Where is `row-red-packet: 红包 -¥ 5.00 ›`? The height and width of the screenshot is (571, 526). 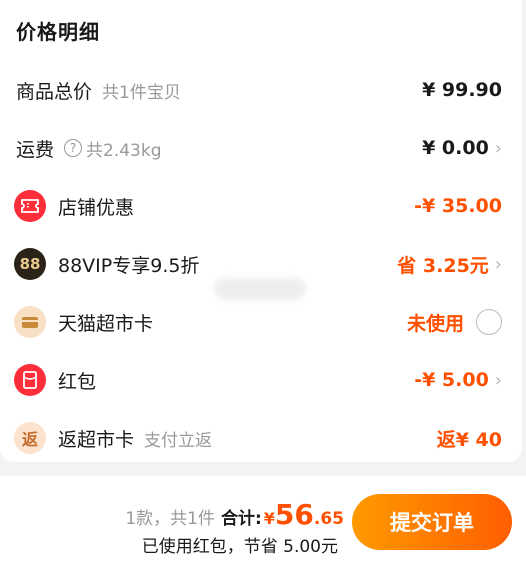
row-red-packet: 红包 -¥ 5.00 › is located at coordinates (261, 380).